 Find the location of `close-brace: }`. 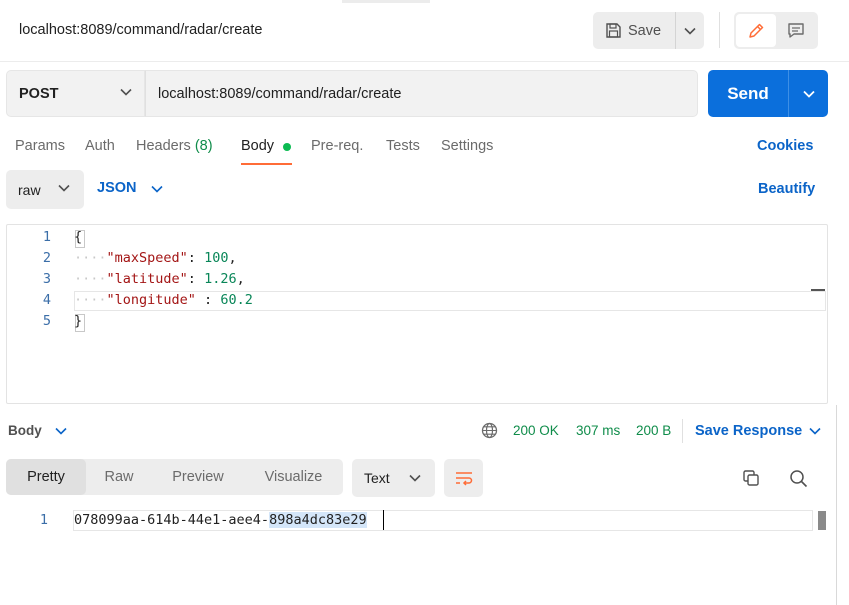

close-brace: } is located at coordinates (78, 321).